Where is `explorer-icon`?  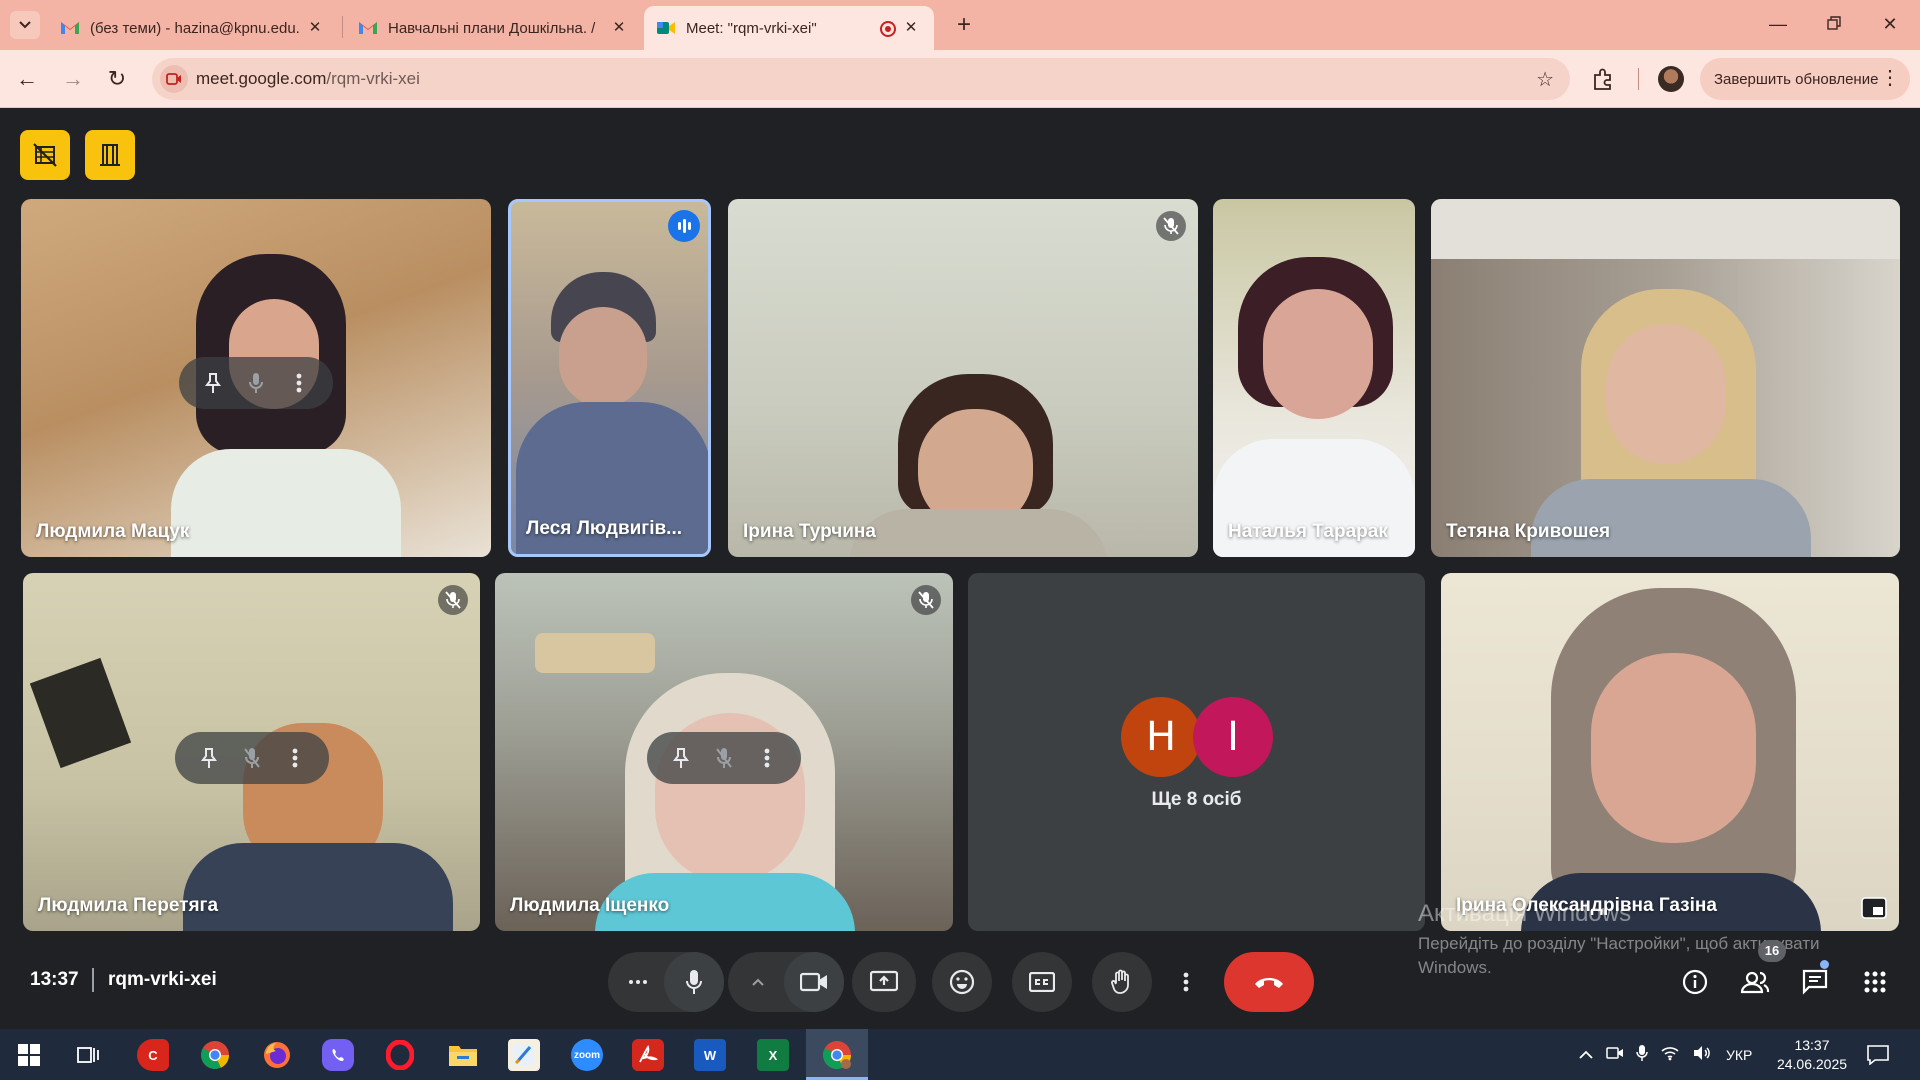
explorer-icon is located at coordinates (463, 1056).